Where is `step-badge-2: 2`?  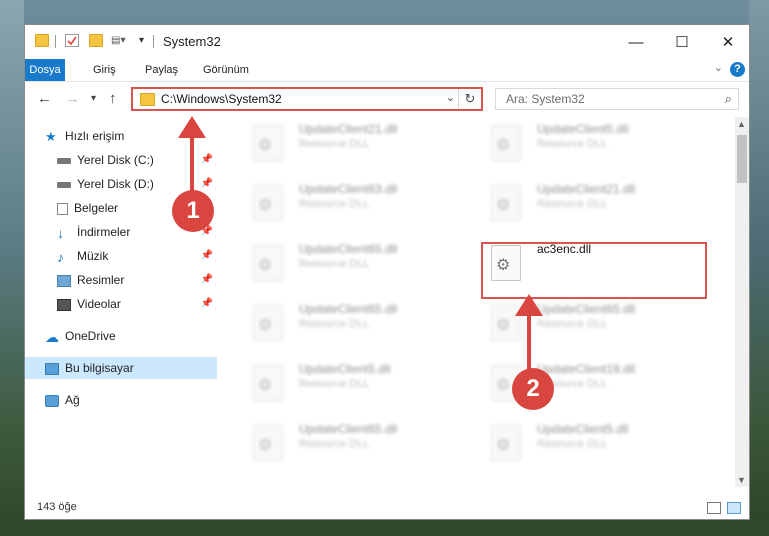
step-badge-2: 2 is located at coordinates (533, 389).